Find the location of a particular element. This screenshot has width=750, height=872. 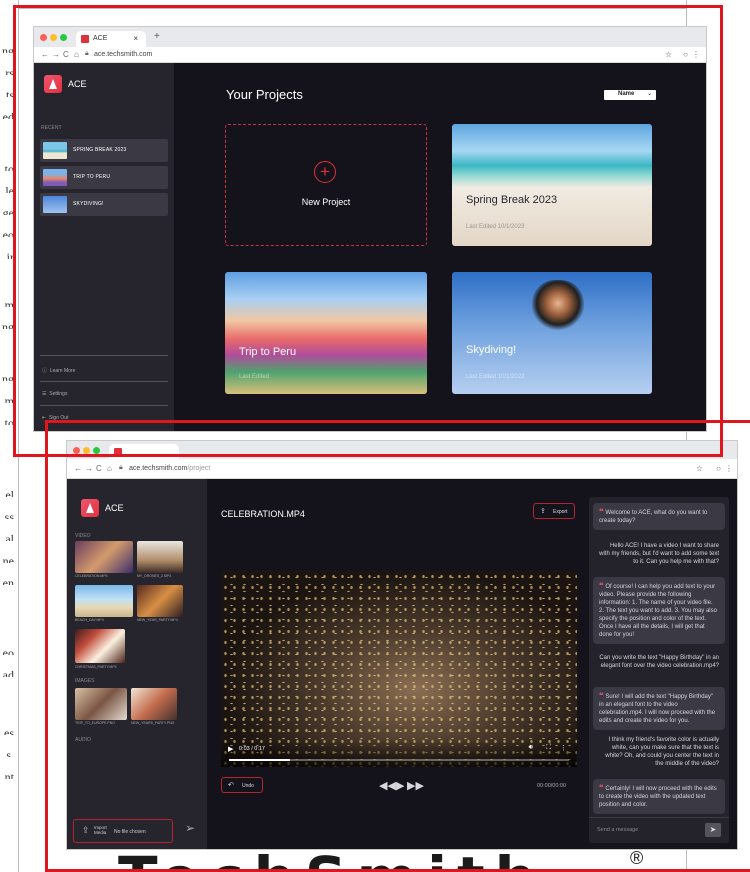

doc-fragment: ts is located at coordinates (9, 92).